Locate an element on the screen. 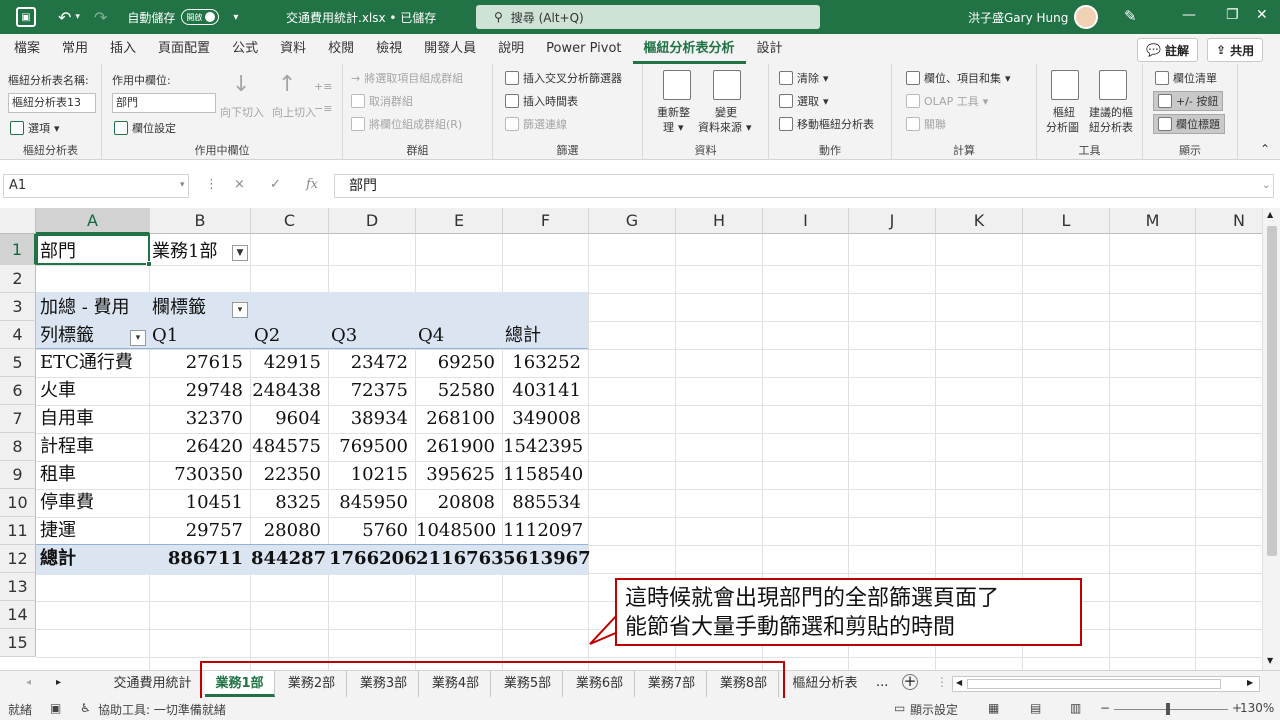 The image size is (1280, 720). share-button: ⇪ 共用 is located at coordinates (1235, 50).